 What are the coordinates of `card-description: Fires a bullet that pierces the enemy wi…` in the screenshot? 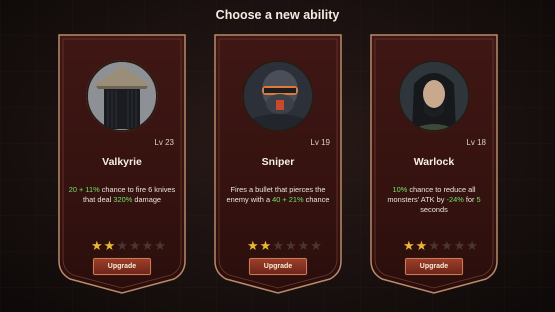 It's located at (278, 195).